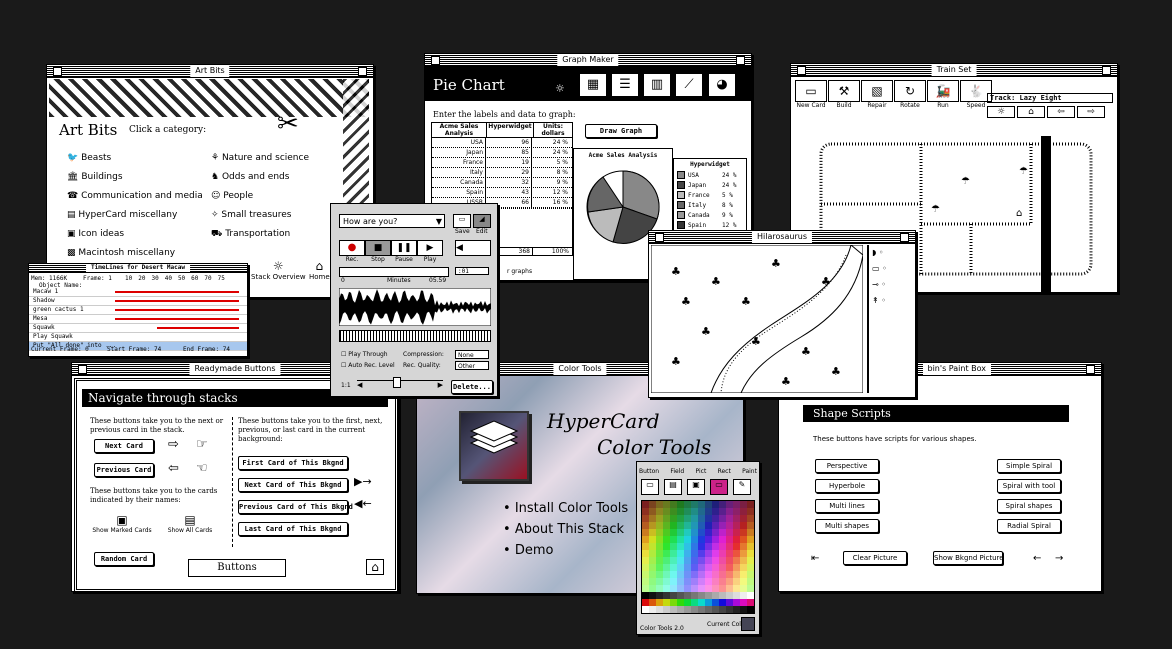 The width and height of the screenshot is (1172, 649). What do you see at coordinates (565, 508) in the screenshot?
I see `menu-install: • Install Color Tools` at bounding box center [565, 508].